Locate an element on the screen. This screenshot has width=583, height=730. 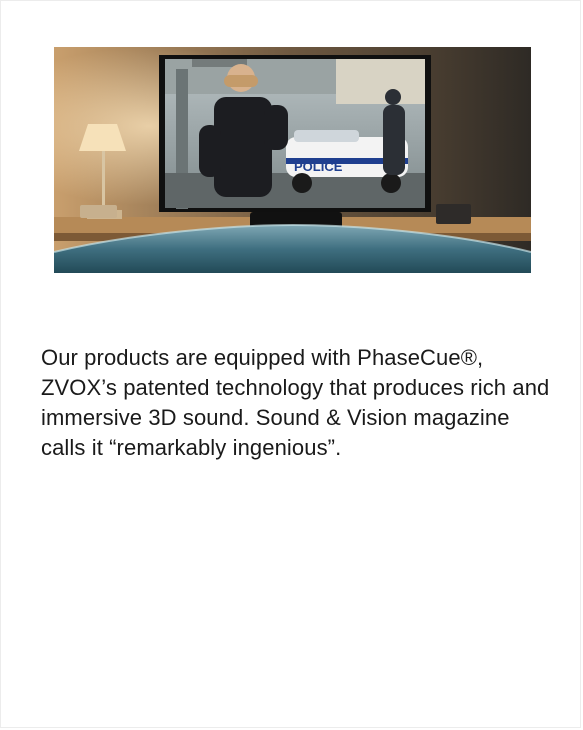
tv-overlay-text: POLICE is located at coordinates (318, 166).